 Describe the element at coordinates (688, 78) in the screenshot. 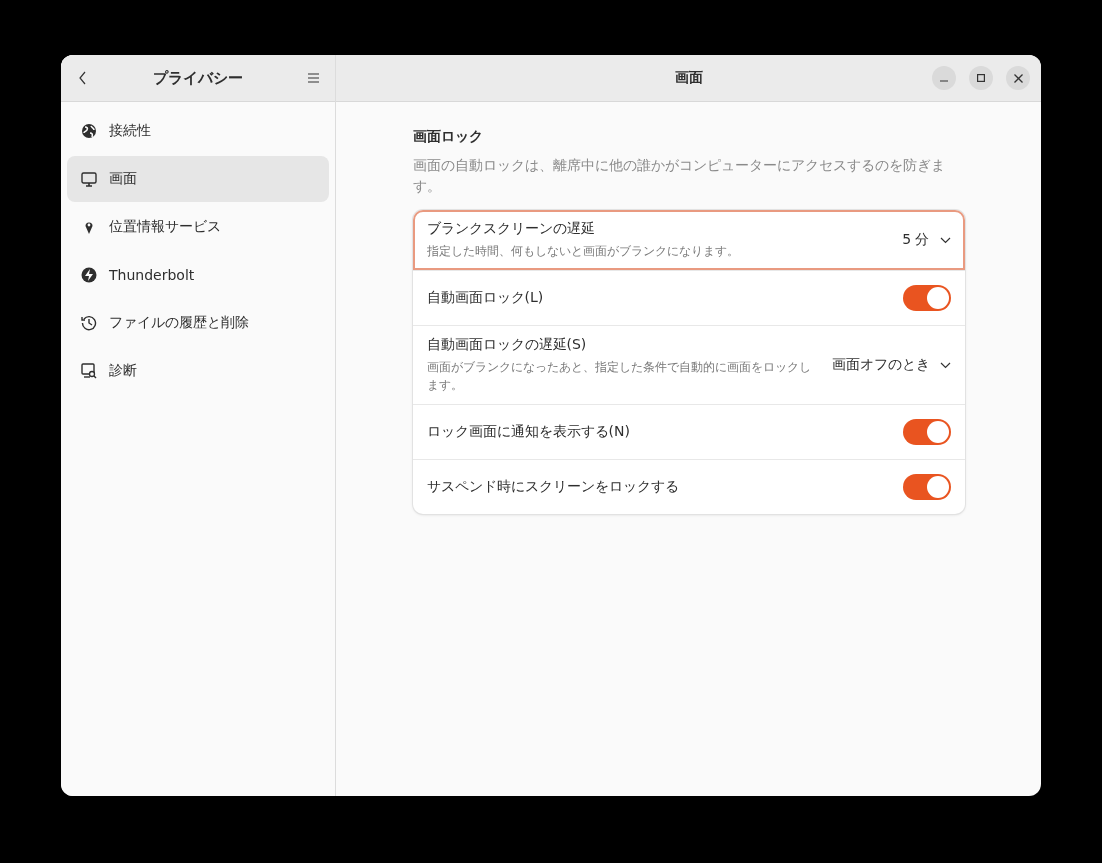

I see `window-title: 画面` at that location.